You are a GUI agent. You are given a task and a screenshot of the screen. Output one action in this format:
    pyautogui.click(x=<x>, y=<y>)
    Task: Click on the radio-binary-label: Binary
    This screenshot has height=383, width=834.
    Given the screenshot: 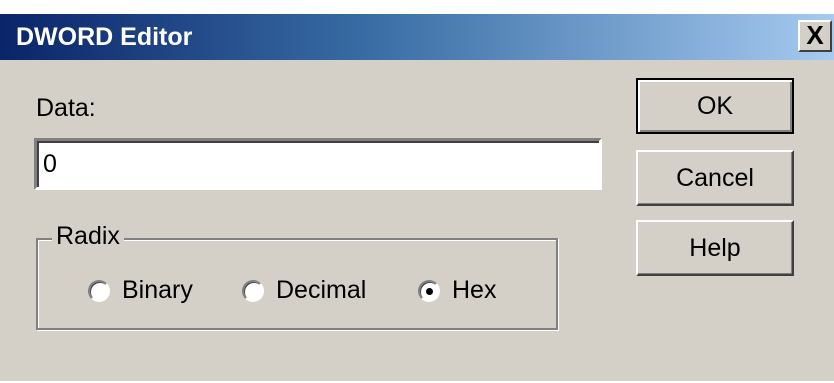 What is the action you would take?
    pyautogui.click(x=157, y=290)
    